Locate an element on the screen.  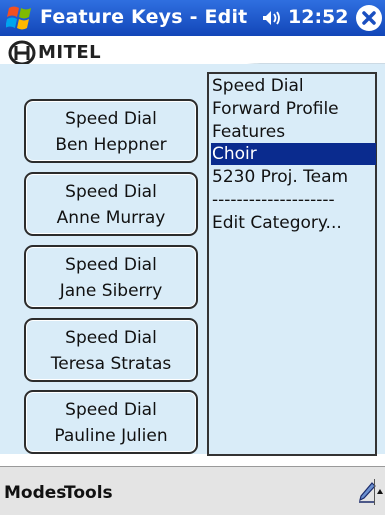
windows-flag-icon is located at coordinates (20, 18).